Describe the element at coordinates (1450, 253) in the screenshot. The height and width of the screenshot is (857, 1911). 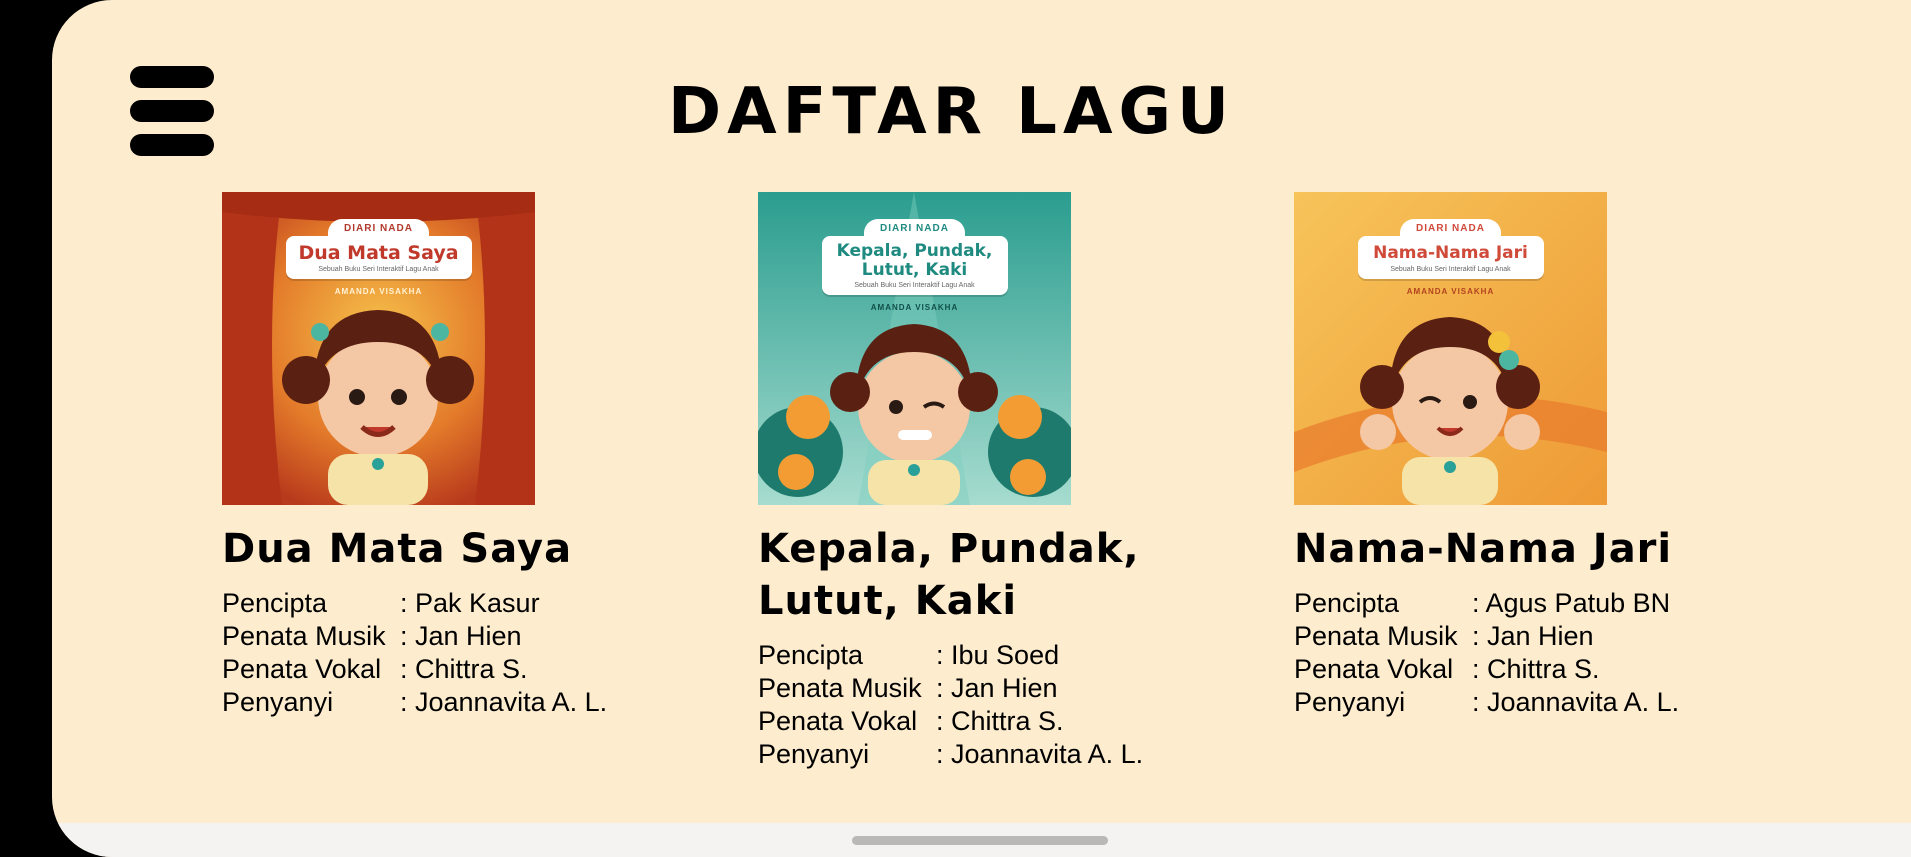
I see `cover-title: Nama-Nama Jari` at that location.